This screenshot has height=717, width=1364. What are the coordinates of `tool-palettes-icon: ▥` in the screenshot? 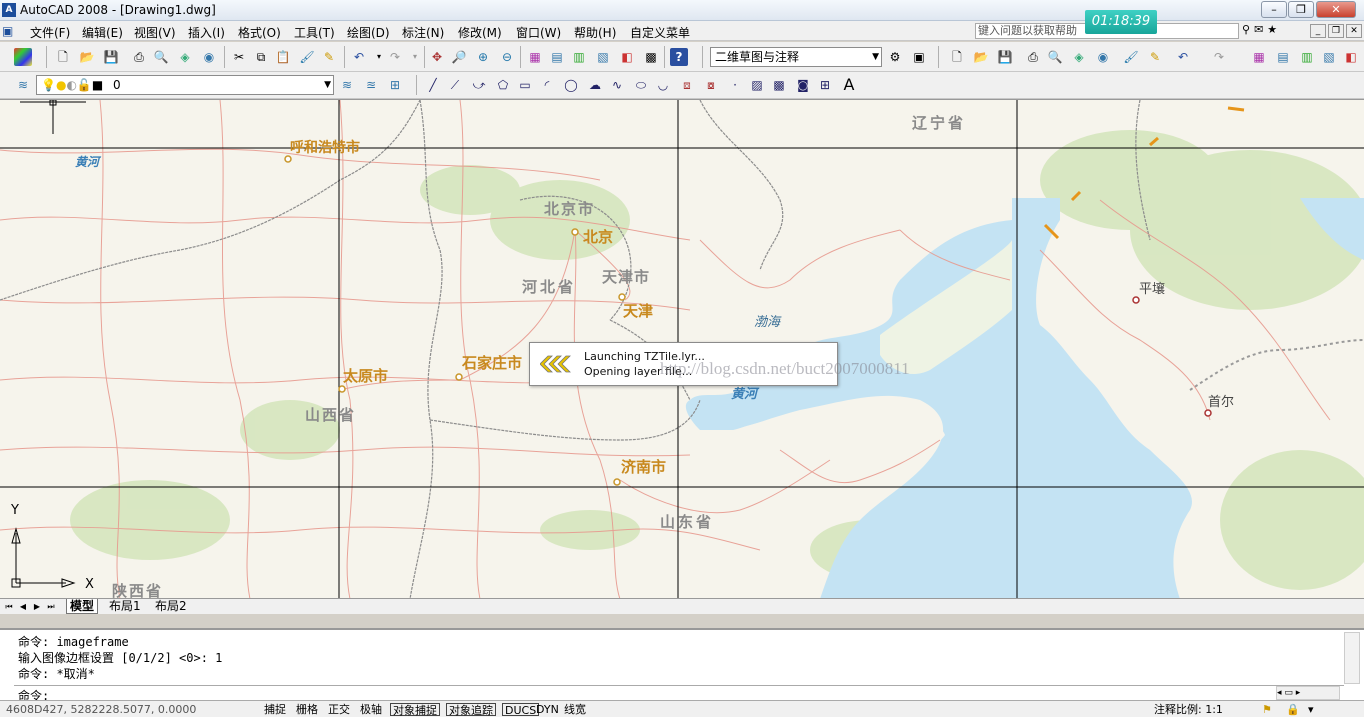 It's located at (579, 57).